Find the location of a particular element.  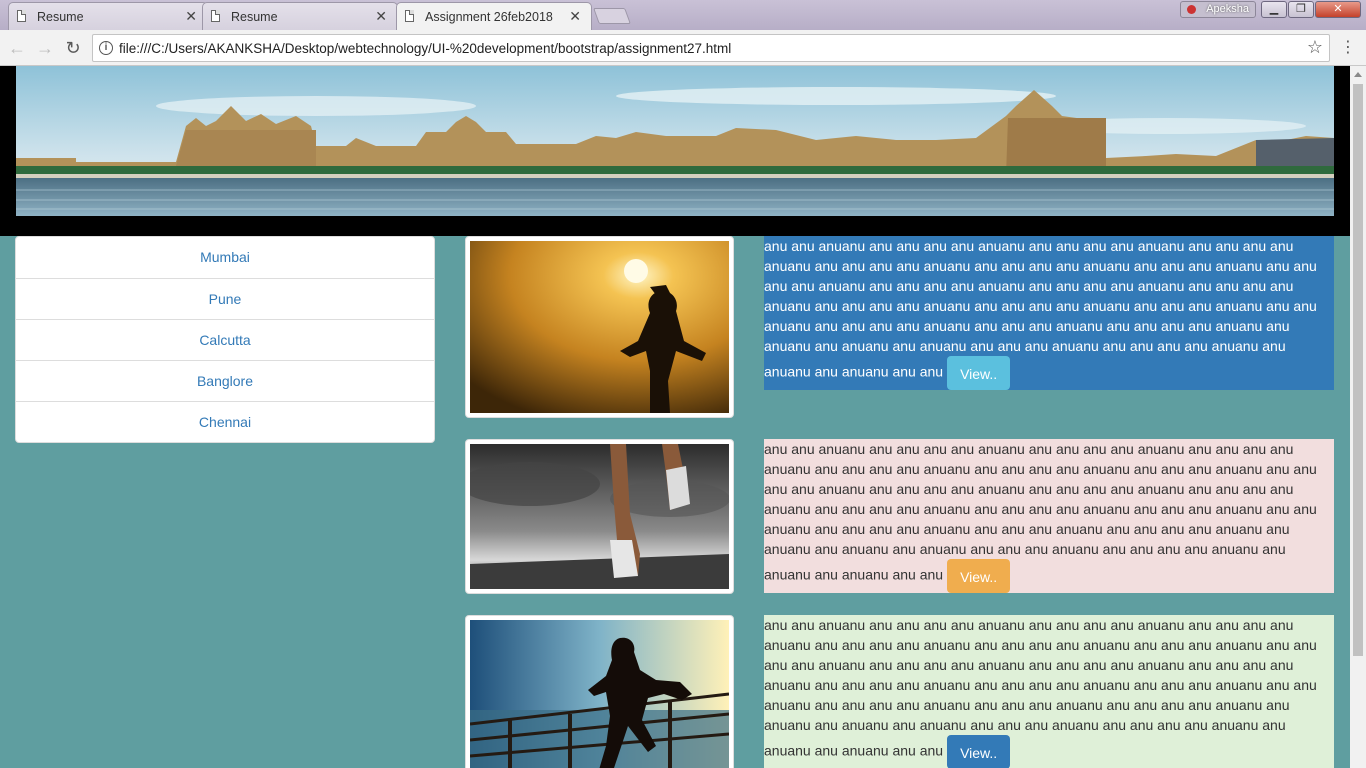

new-tab-button is located at coordinates (612, 16).